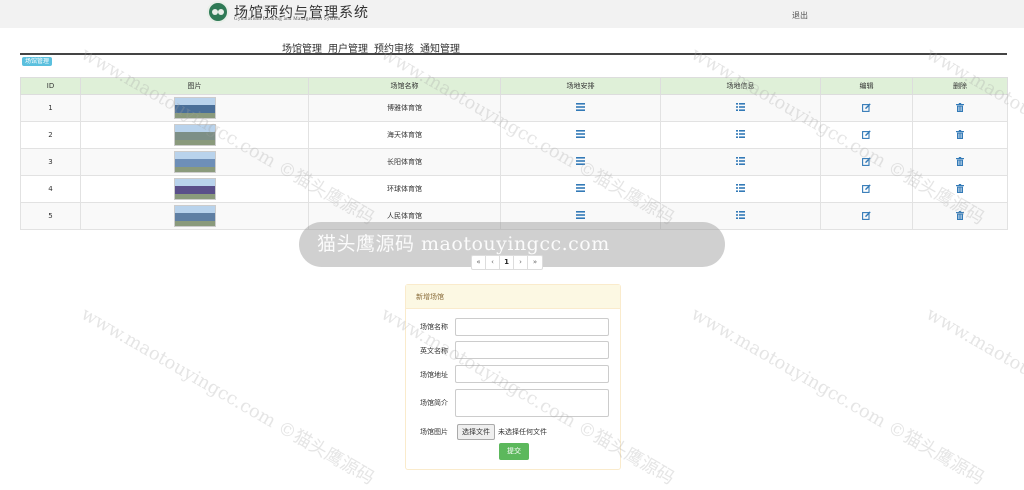  What do you see at coordinates (434, 432) in the screenshot?
I see `field-label: 场馆图片` at bounding box center [434, 432].